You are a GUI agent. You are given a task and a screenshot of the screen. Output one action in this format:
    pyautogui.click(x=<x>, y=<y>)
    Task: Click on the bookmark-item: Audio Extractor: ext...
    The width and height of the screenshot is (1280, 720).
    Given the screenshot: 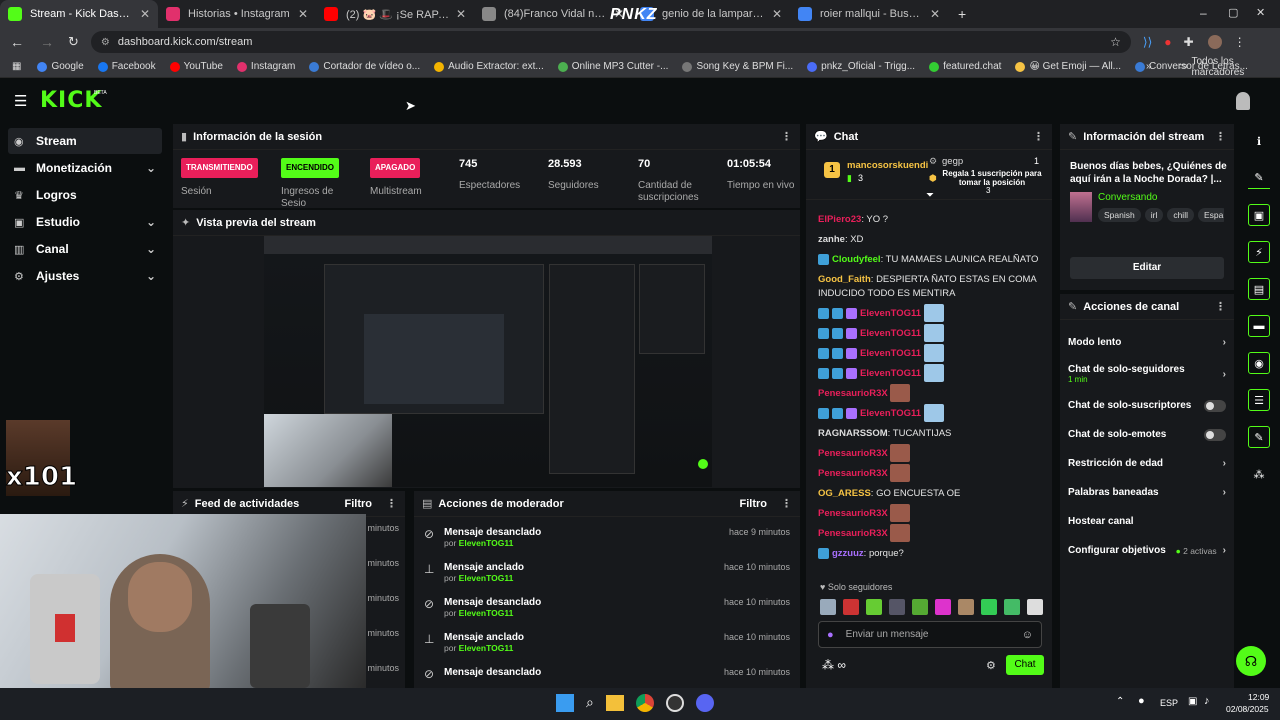 What is the action you would take?
    pyautogui.click(x=489, y=66)
    